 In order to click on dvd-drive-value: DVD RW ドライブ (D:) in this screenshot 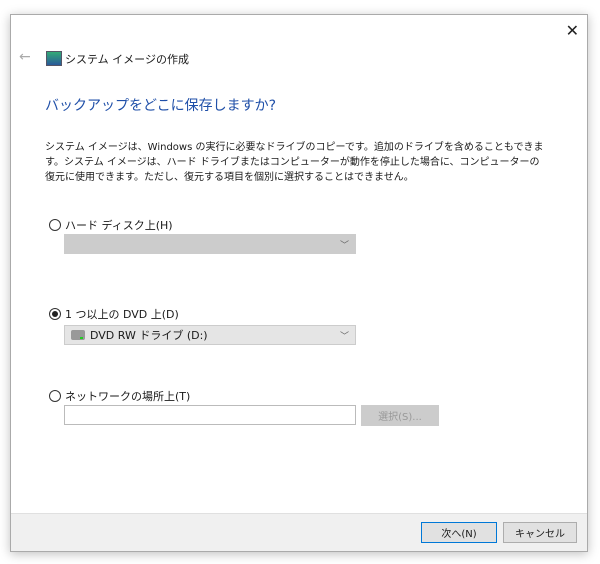, I will do `click(149, 335)`.